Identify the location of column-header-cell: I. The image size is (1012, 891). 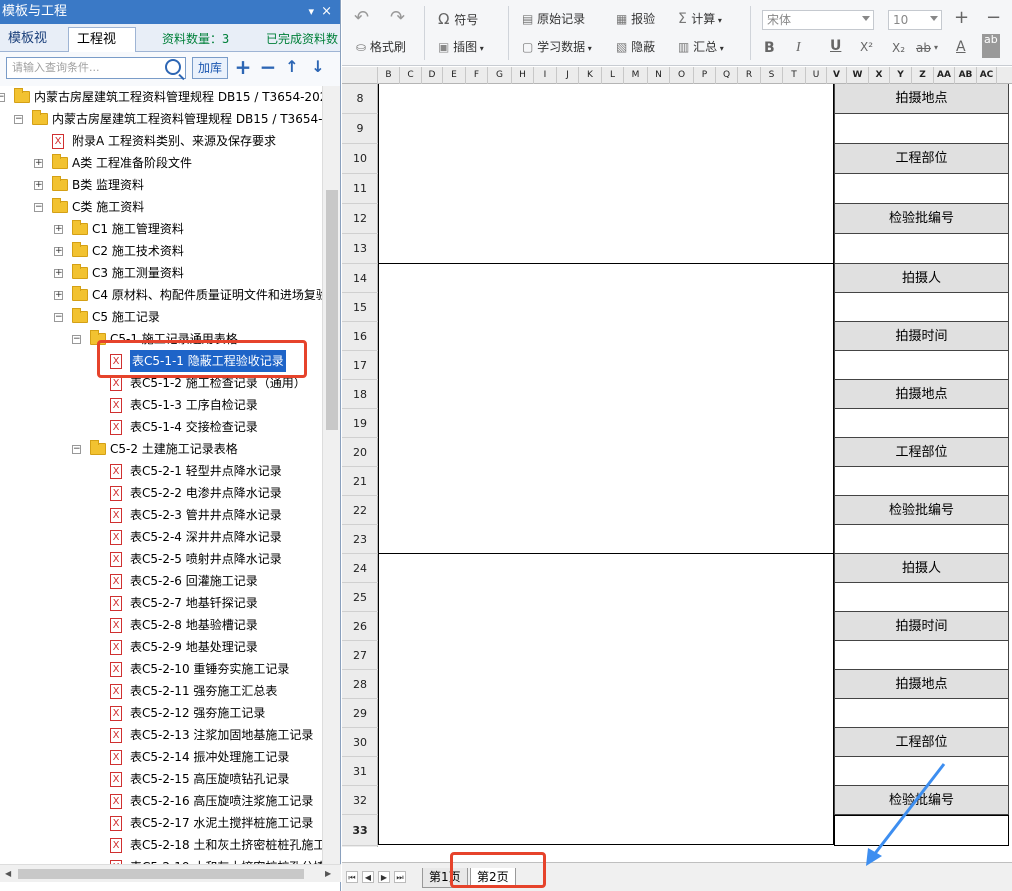
(545, 75).